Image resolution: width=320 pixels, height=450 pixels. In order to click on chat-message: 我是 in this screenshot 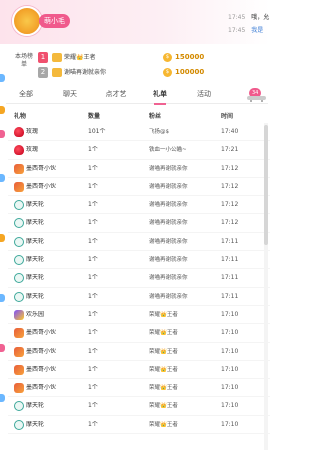, I will do `click(257, 30)`.